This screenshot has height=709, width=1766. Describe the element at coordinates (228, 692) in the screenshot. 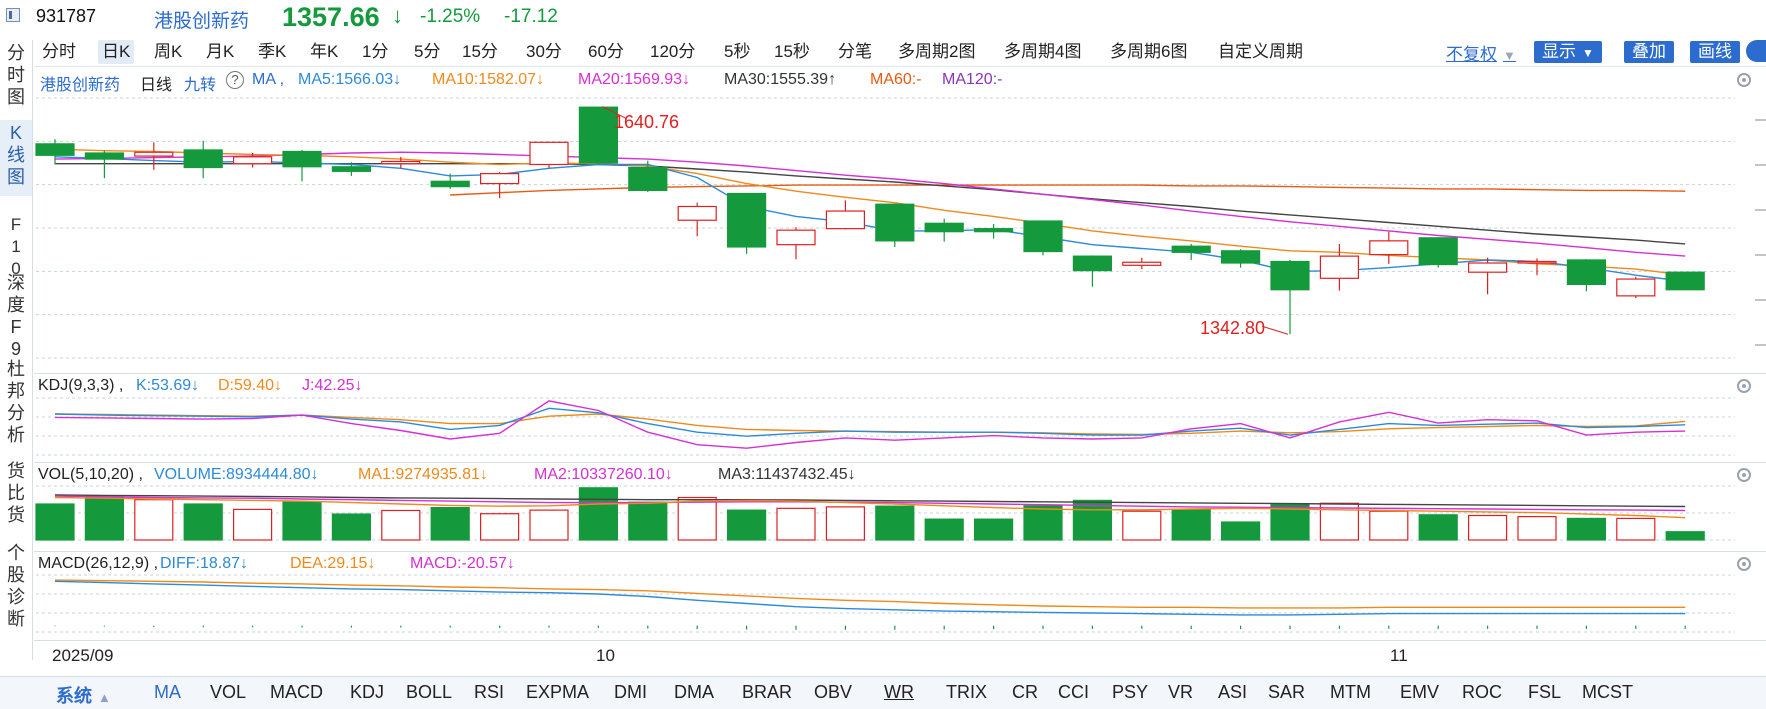

I see `indicator-vol: VOL` at that location.